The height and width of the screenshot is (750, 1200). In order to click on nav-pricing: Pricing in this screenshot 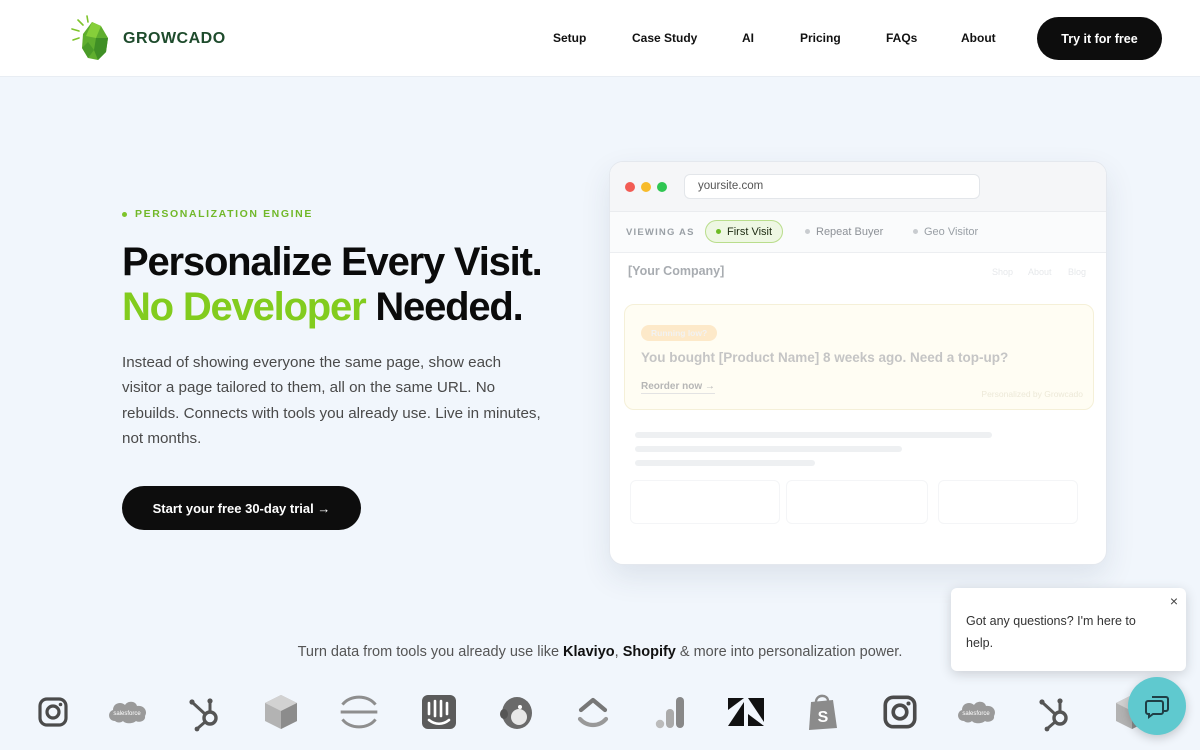, I will do `click(820, 38)`.